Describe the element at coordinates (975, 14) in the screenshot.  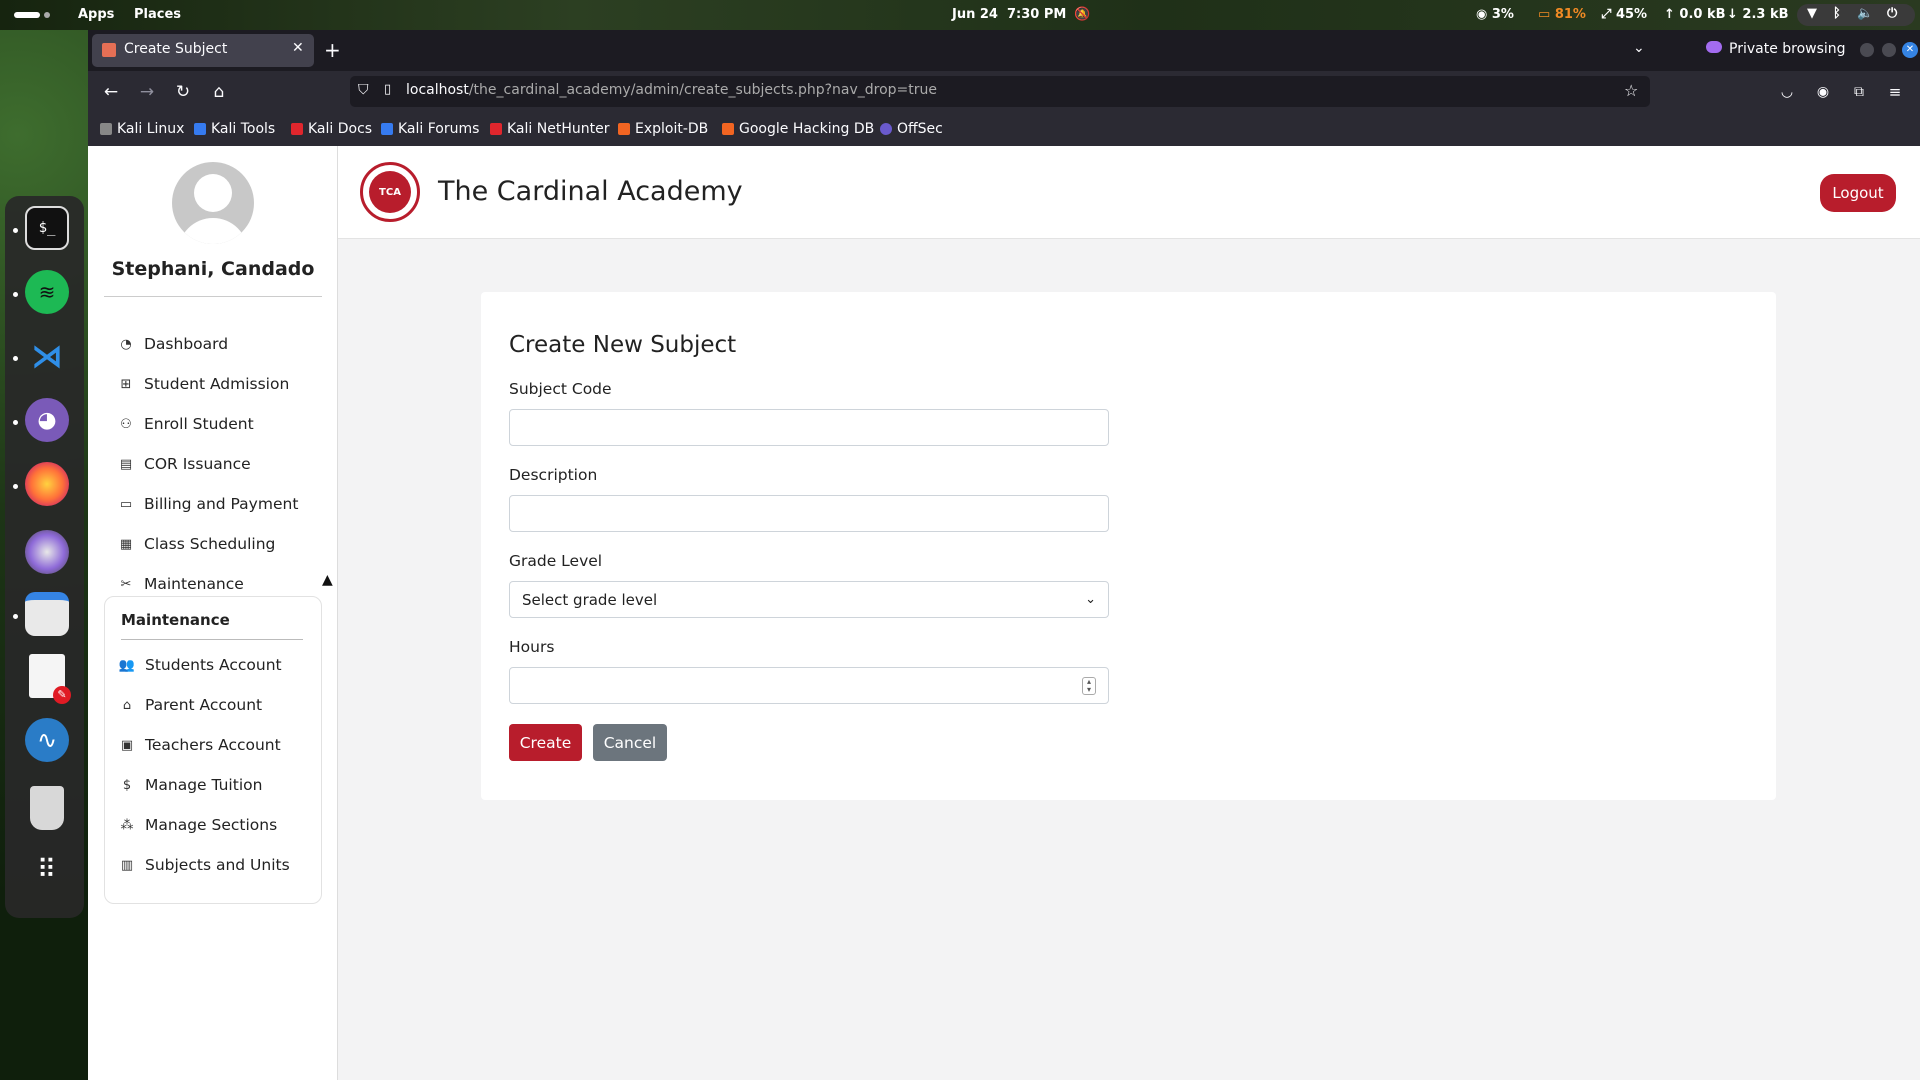
I see `clock-date: Jun 24` at that location.